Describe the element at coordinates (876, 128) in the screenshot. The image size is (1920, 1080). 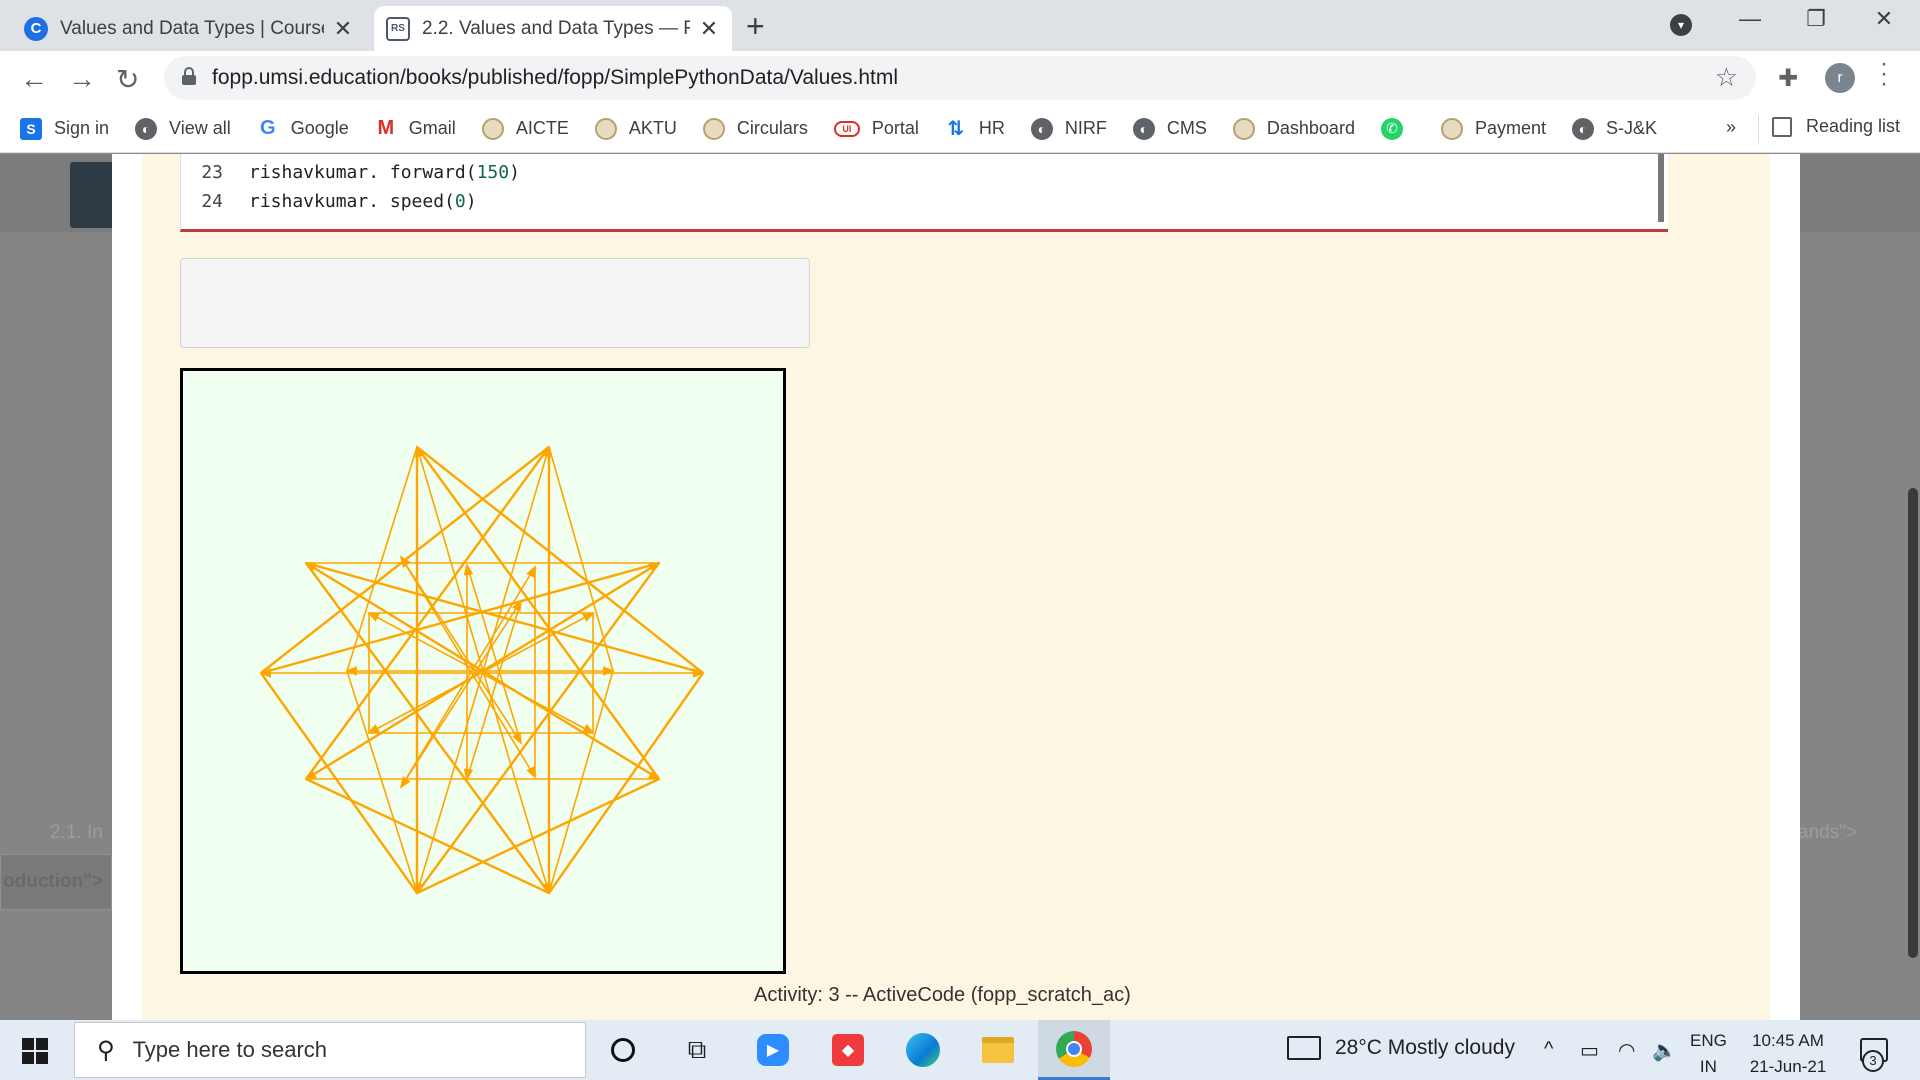
I see `bookmark-portal: UI Portal` at that location.